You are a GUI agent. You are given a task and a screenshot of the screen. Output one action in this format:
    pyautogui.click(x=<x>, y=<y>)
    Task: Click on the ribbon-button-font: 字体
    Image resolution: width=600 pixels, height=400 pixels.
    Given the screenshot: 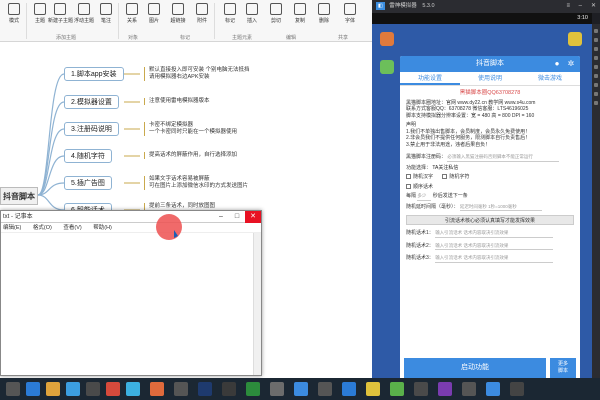 What is the action you would take?
    pyautogui.click(x=350, y=17)
    